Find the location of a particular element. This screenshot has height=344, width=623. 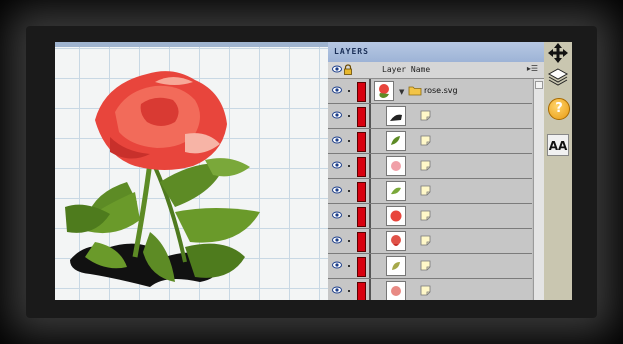

layers-icon is located at coordinates (558, 77).